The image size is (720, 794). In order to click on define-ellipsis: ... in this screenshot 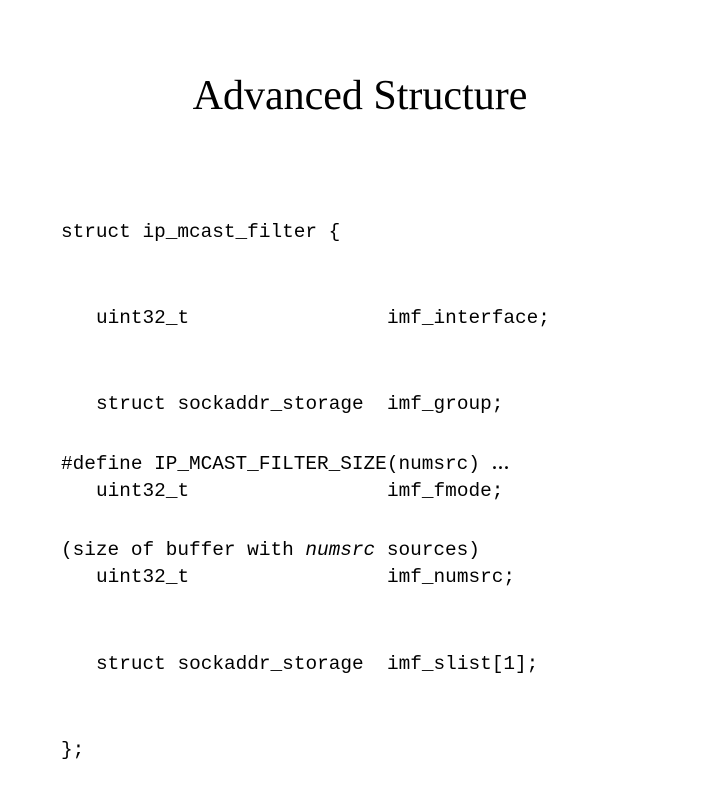, I will do `click(500, 461)`.